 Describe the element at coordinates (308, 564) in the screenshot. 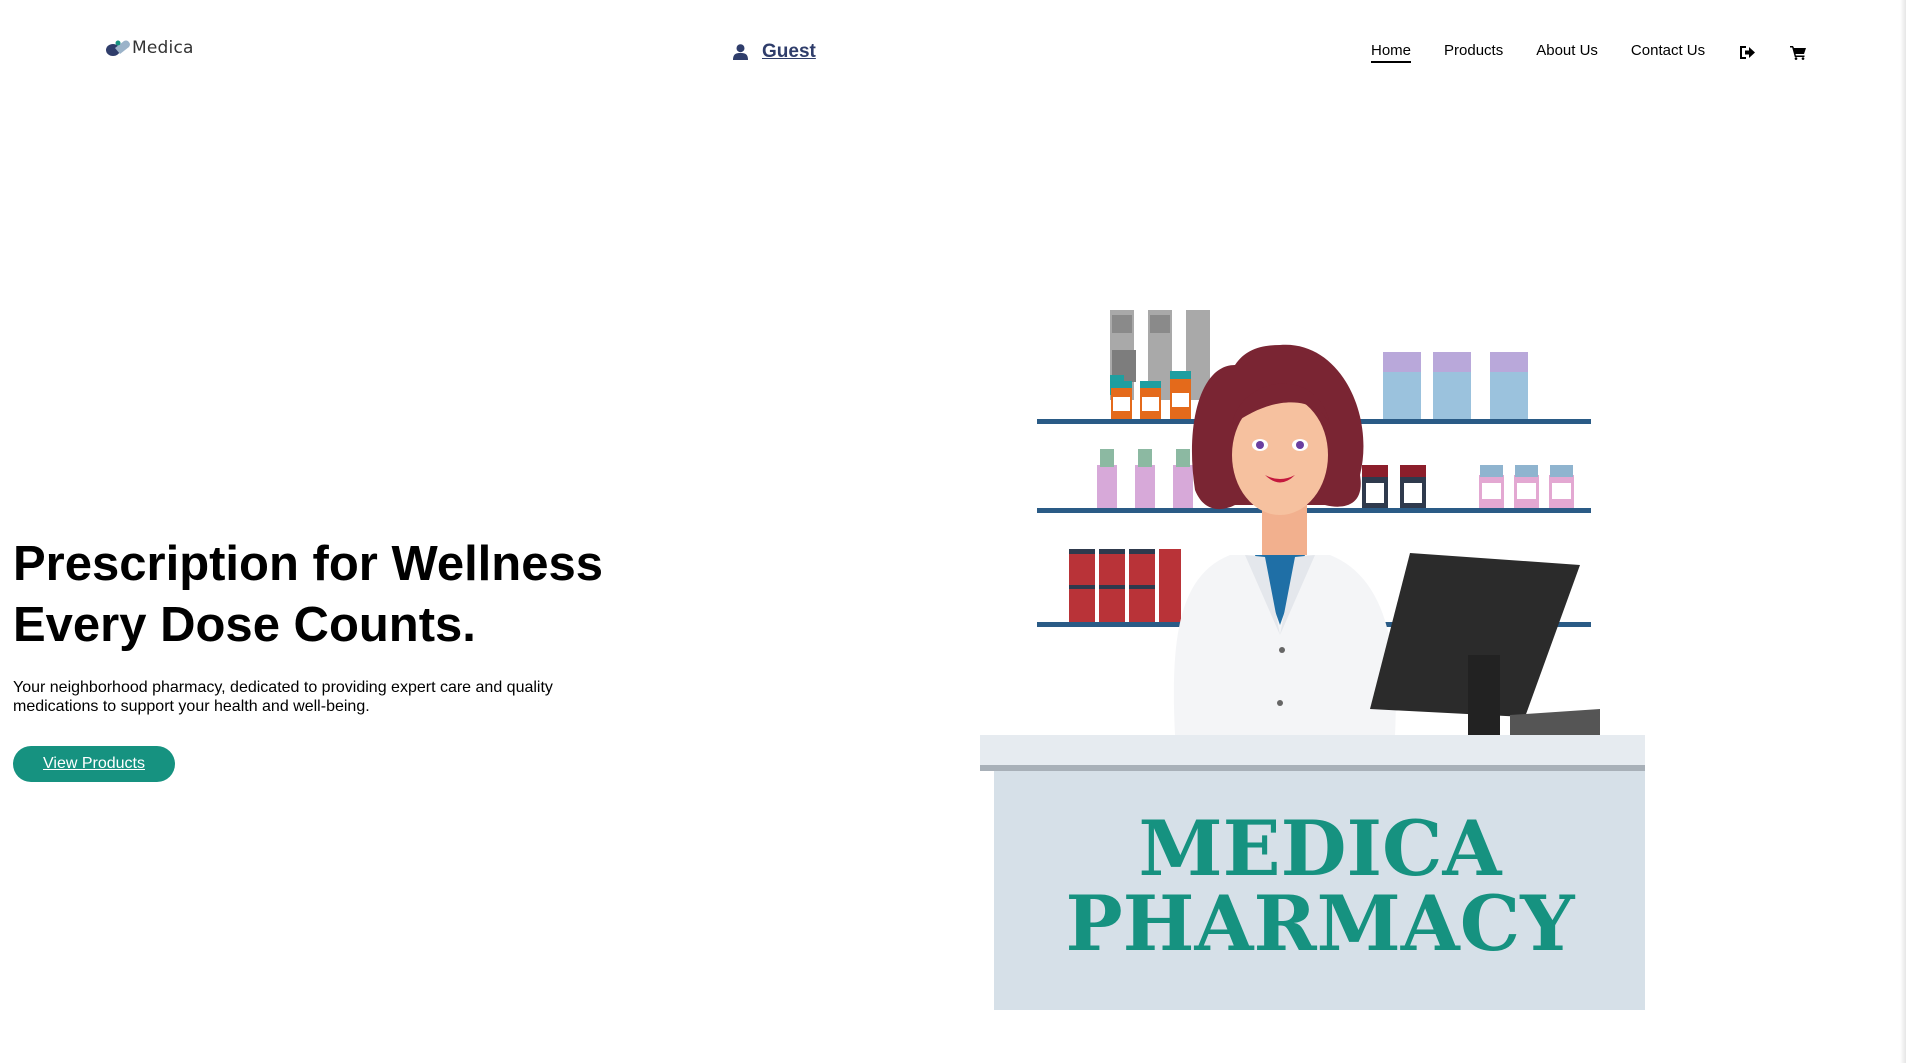

I see `hero-title-line-1: Prescription for Wellness` at that location.